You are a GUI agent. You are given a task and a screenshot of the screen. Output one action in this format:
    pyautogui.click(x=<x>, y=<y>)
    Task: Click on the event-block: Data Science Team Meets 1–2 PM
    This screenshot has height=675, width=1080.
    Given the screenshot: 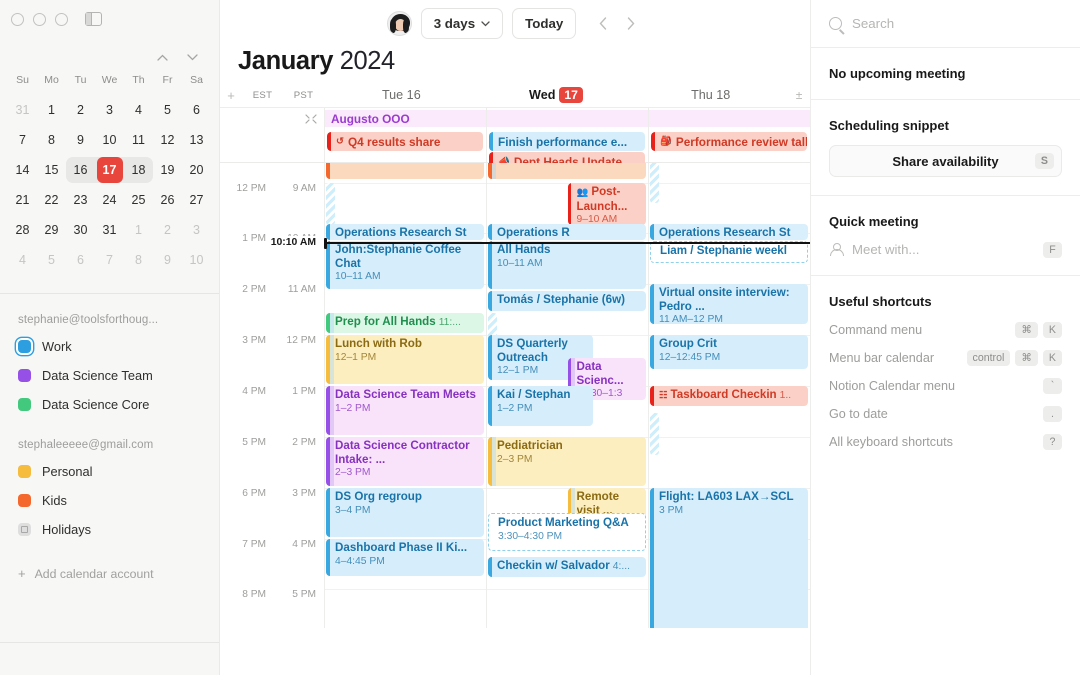 What is the action you would take?
    pyautogui.click(x=405, y=410)
    